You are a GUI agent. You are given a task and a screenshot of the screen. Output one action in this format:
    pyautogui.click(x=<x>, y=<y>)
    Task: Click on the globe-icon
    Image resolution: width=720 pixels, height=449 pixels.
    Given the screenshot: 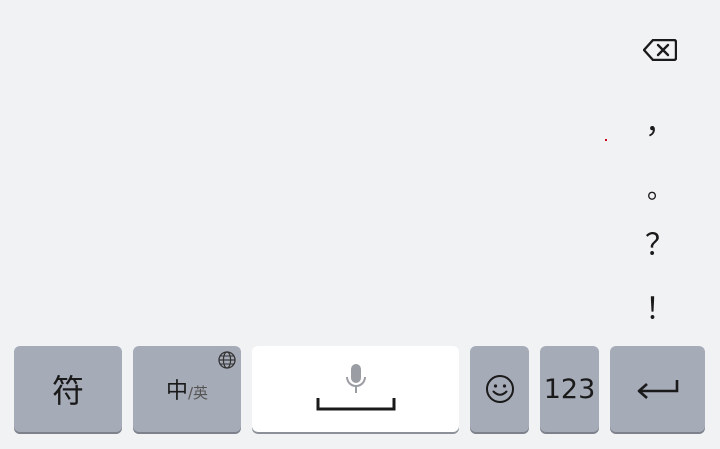 What is the action you would take?
    pyautogui.click(x=227, y=360)
    